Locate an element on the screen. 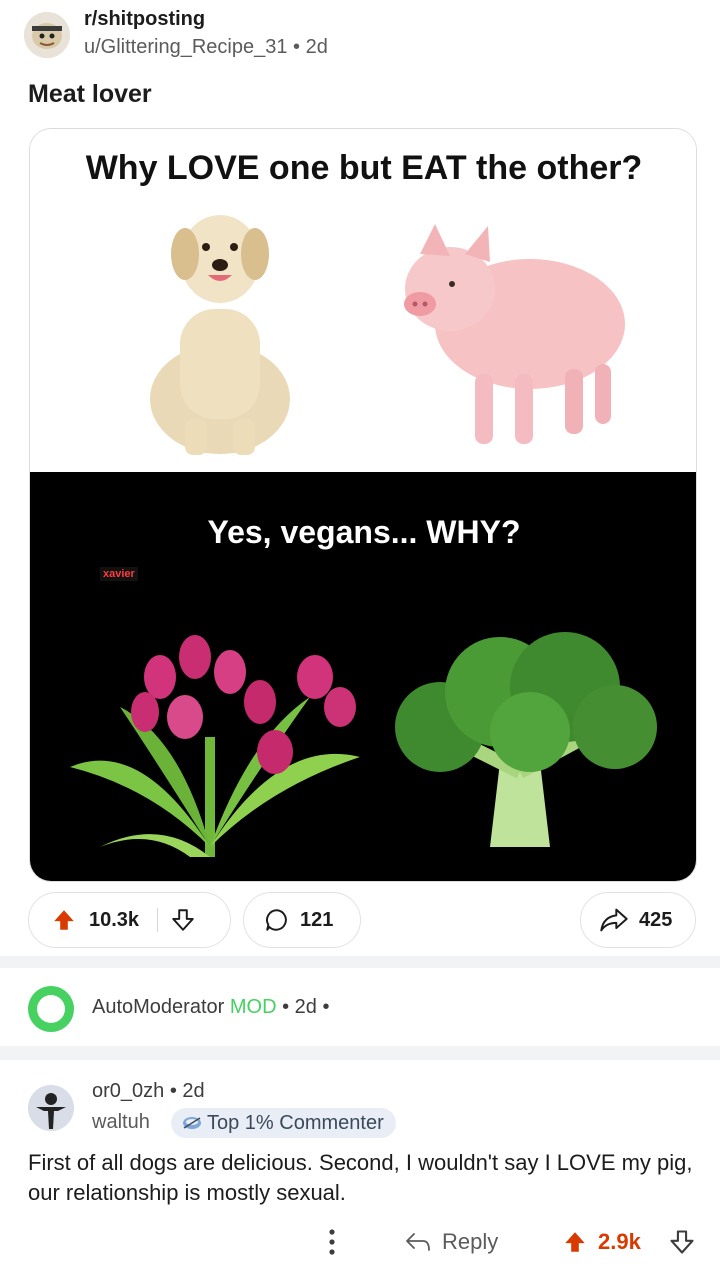 Image resolution: width=720 pixels, height=1280 pixels. share-button: 425 is located at coordinates (638, 920).